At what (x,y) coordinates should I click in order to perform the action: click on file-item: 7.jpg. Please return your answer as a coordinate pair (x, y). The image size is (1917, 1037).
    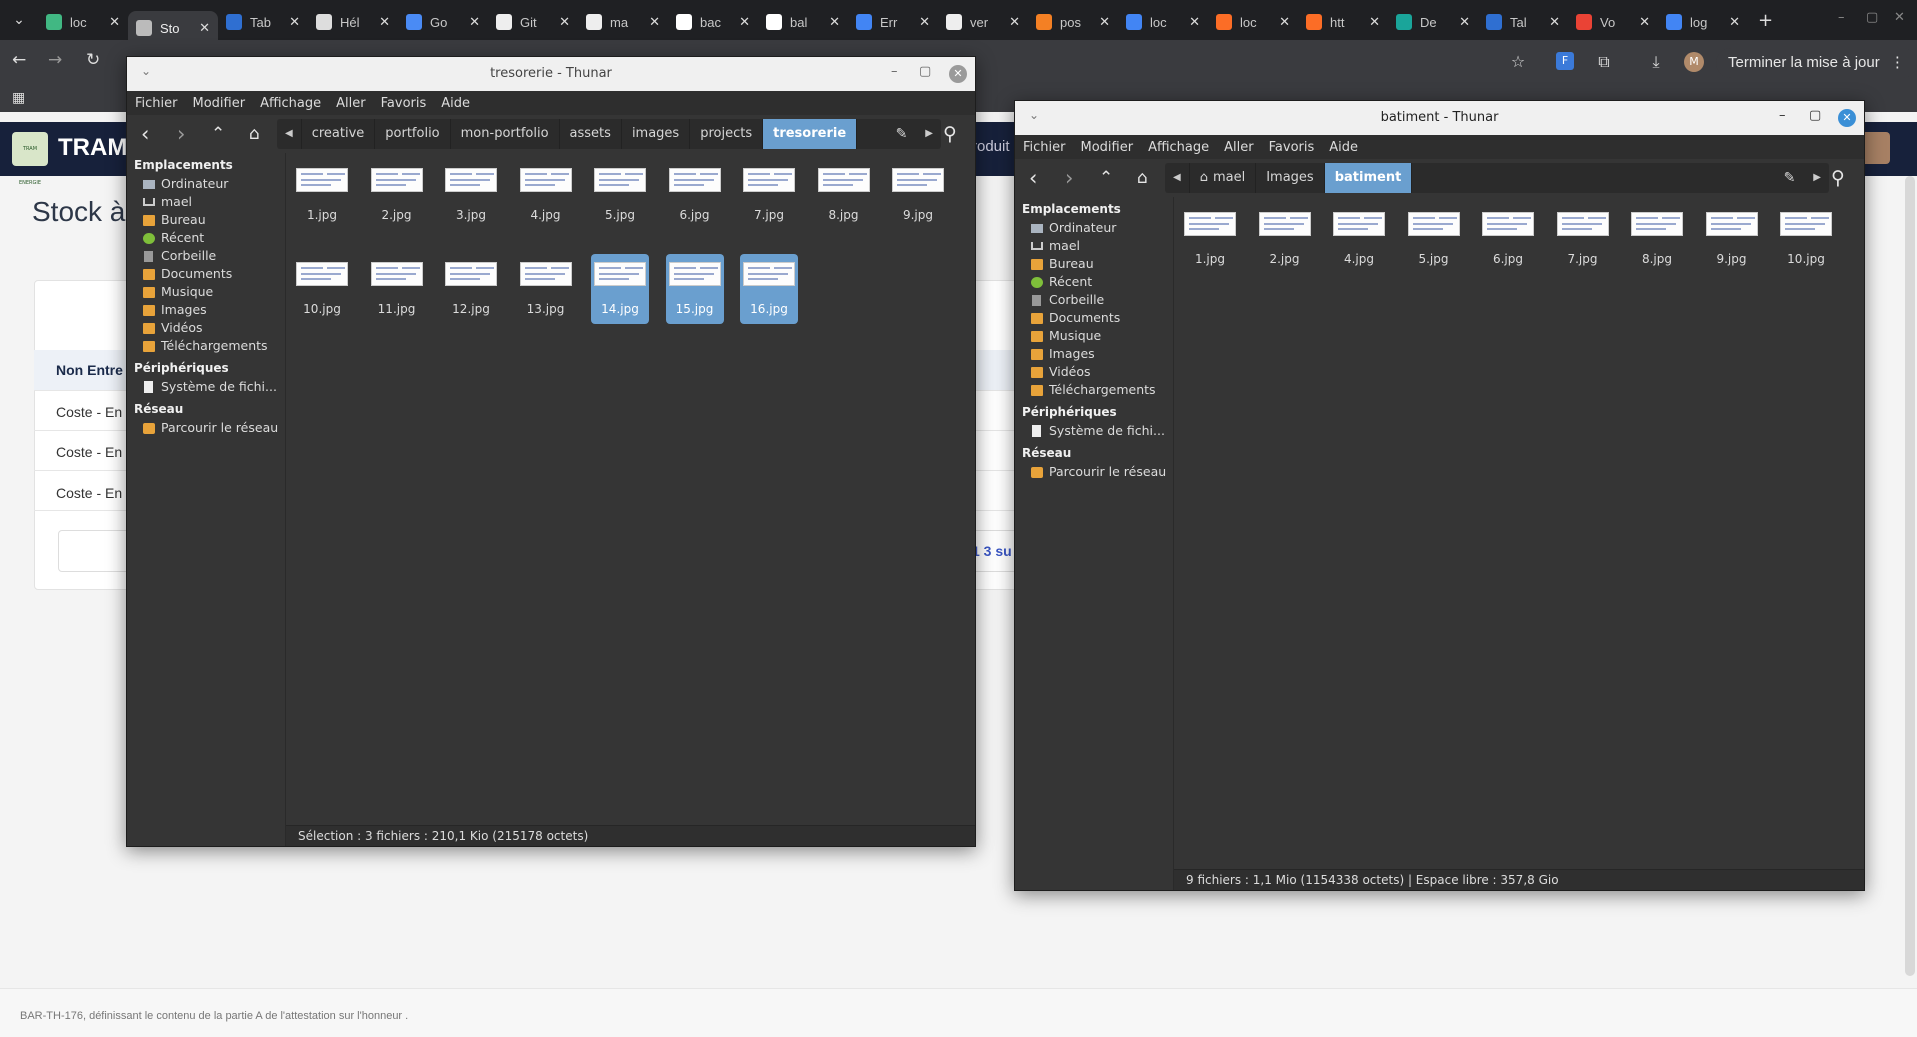
    Looking at the image, I should click on (769, 195).